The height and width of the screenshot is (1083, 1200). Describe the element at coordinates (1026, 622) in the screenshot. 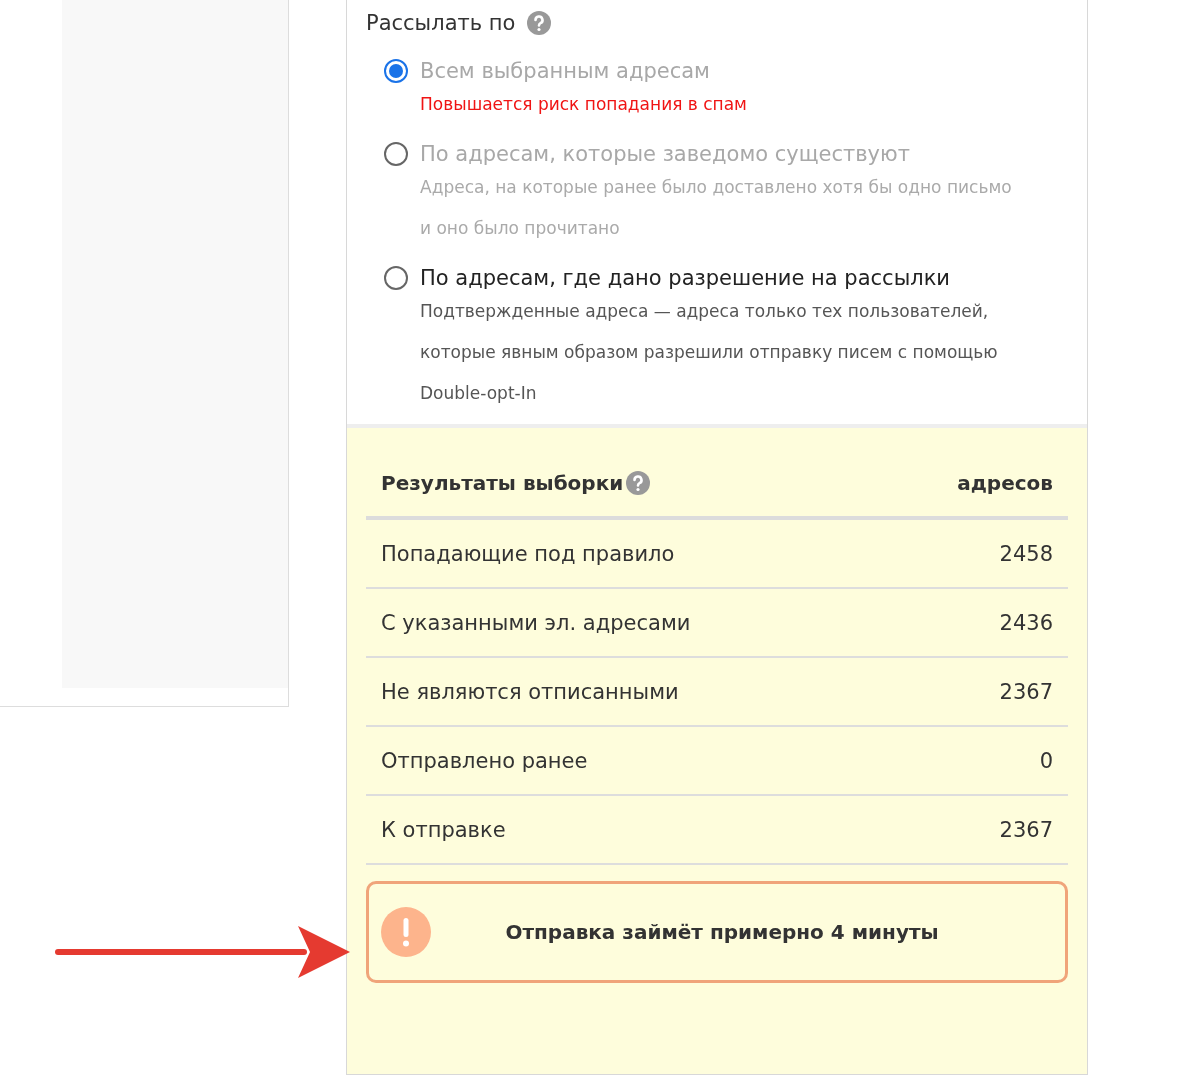

I see `row-count: 2436` at that location.